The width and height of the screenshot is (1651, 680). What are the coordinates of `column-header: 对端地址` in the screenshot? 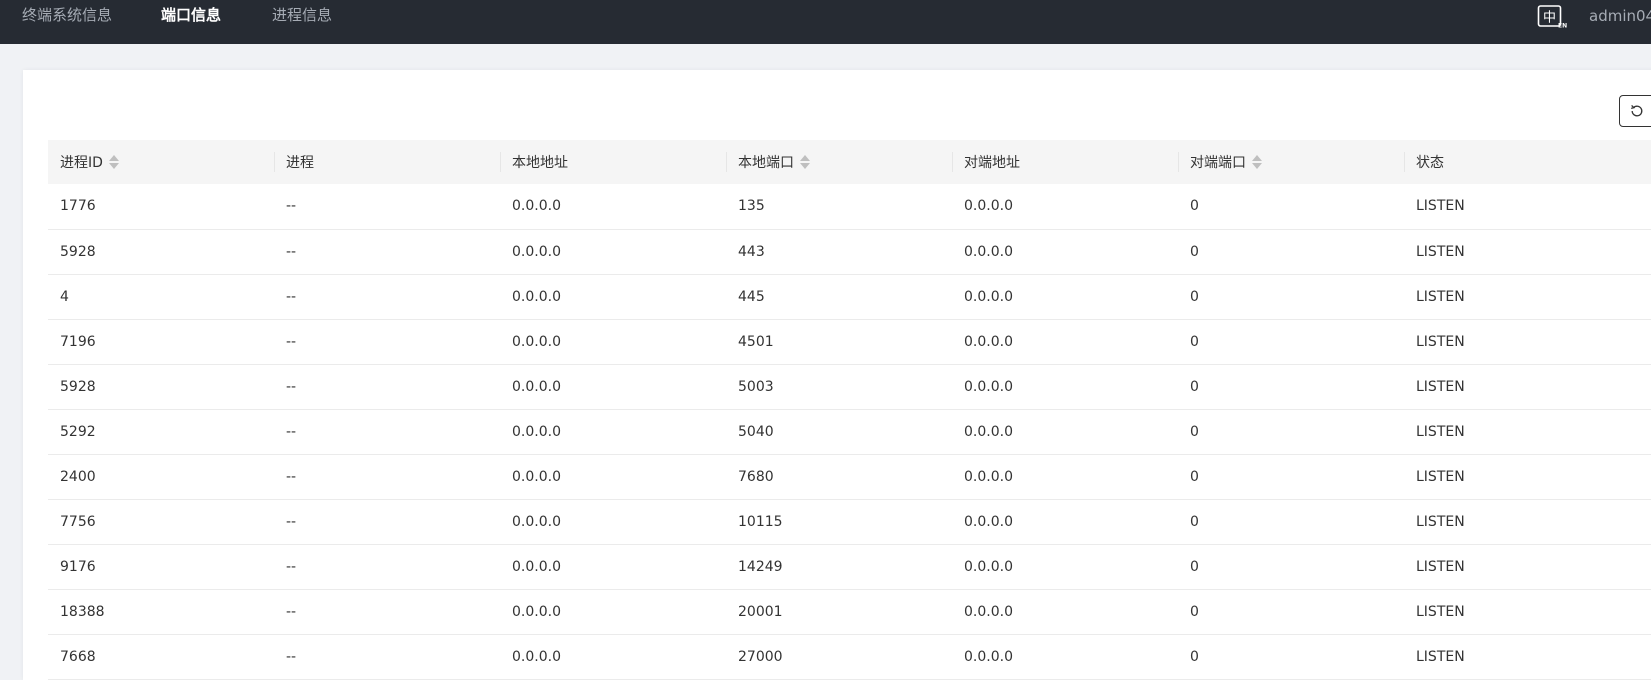 It's located at (1065, 162).